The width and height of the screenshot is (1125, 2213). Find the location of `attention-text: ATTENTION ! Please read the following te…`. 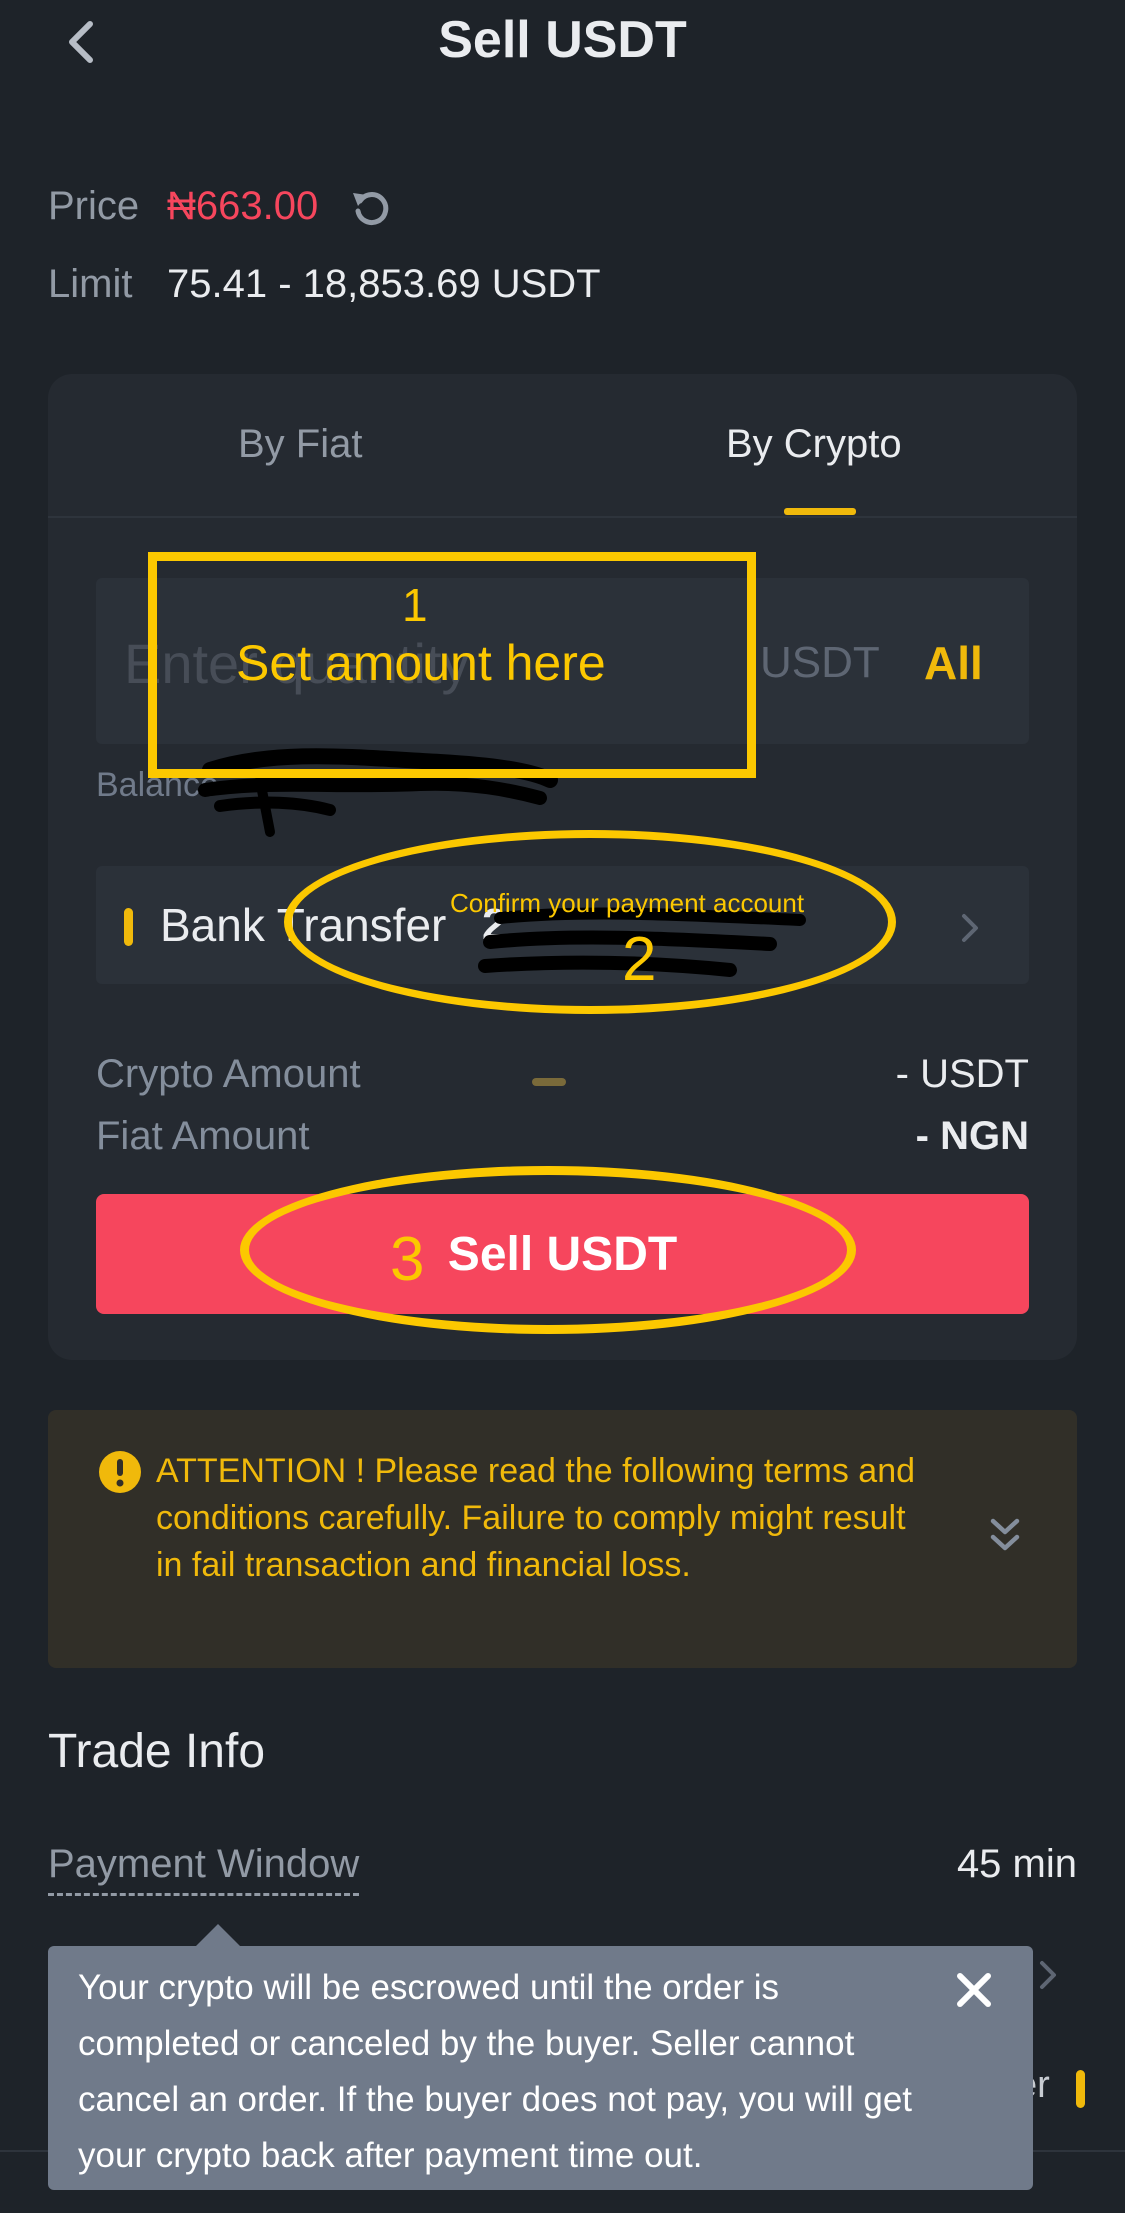

attention-text: ATTENTION ! Please read the following te… is located at coordinates (536, 1518).